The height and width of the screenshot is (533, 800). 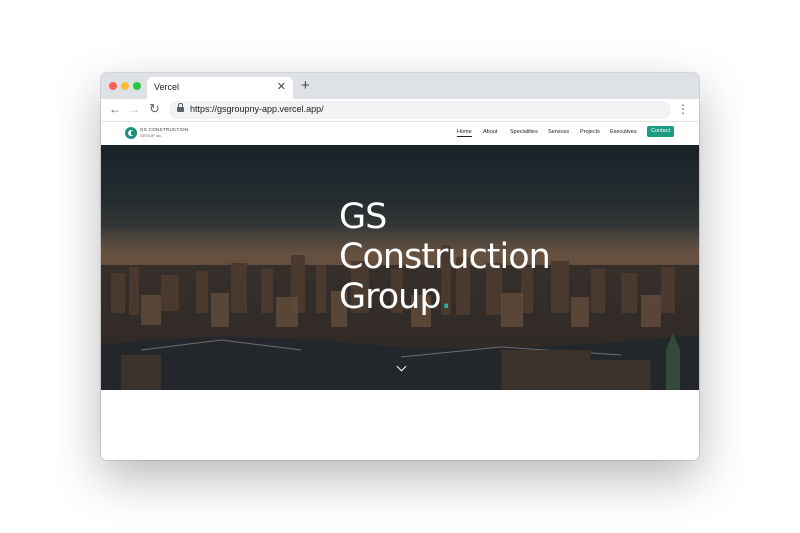 I want to click on site-logo: GS CONSTRUCTION GROUP Inc., so click(x=156, y=133).